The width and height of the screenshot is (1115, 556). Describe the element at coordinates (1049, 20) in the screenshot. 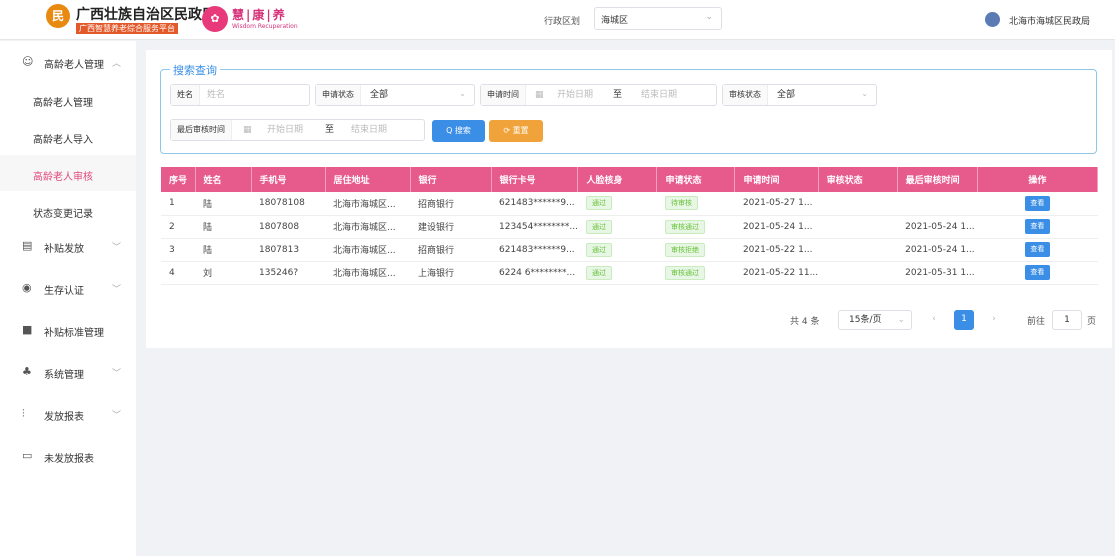

I see `user-name: 北海市海城区民政局` at that location.